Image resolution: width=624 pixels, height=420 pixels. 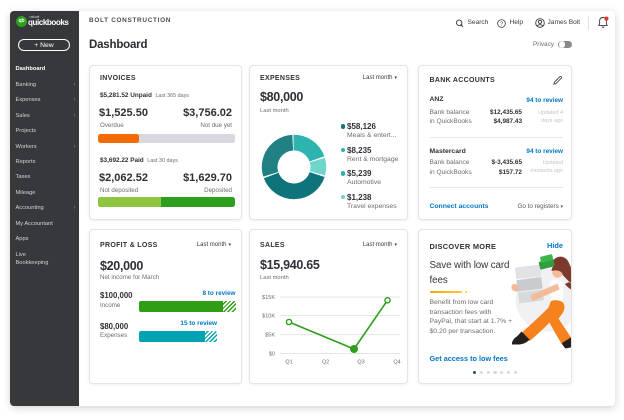 I want to click on svg-text: Q1, so click(x=288, y=363).